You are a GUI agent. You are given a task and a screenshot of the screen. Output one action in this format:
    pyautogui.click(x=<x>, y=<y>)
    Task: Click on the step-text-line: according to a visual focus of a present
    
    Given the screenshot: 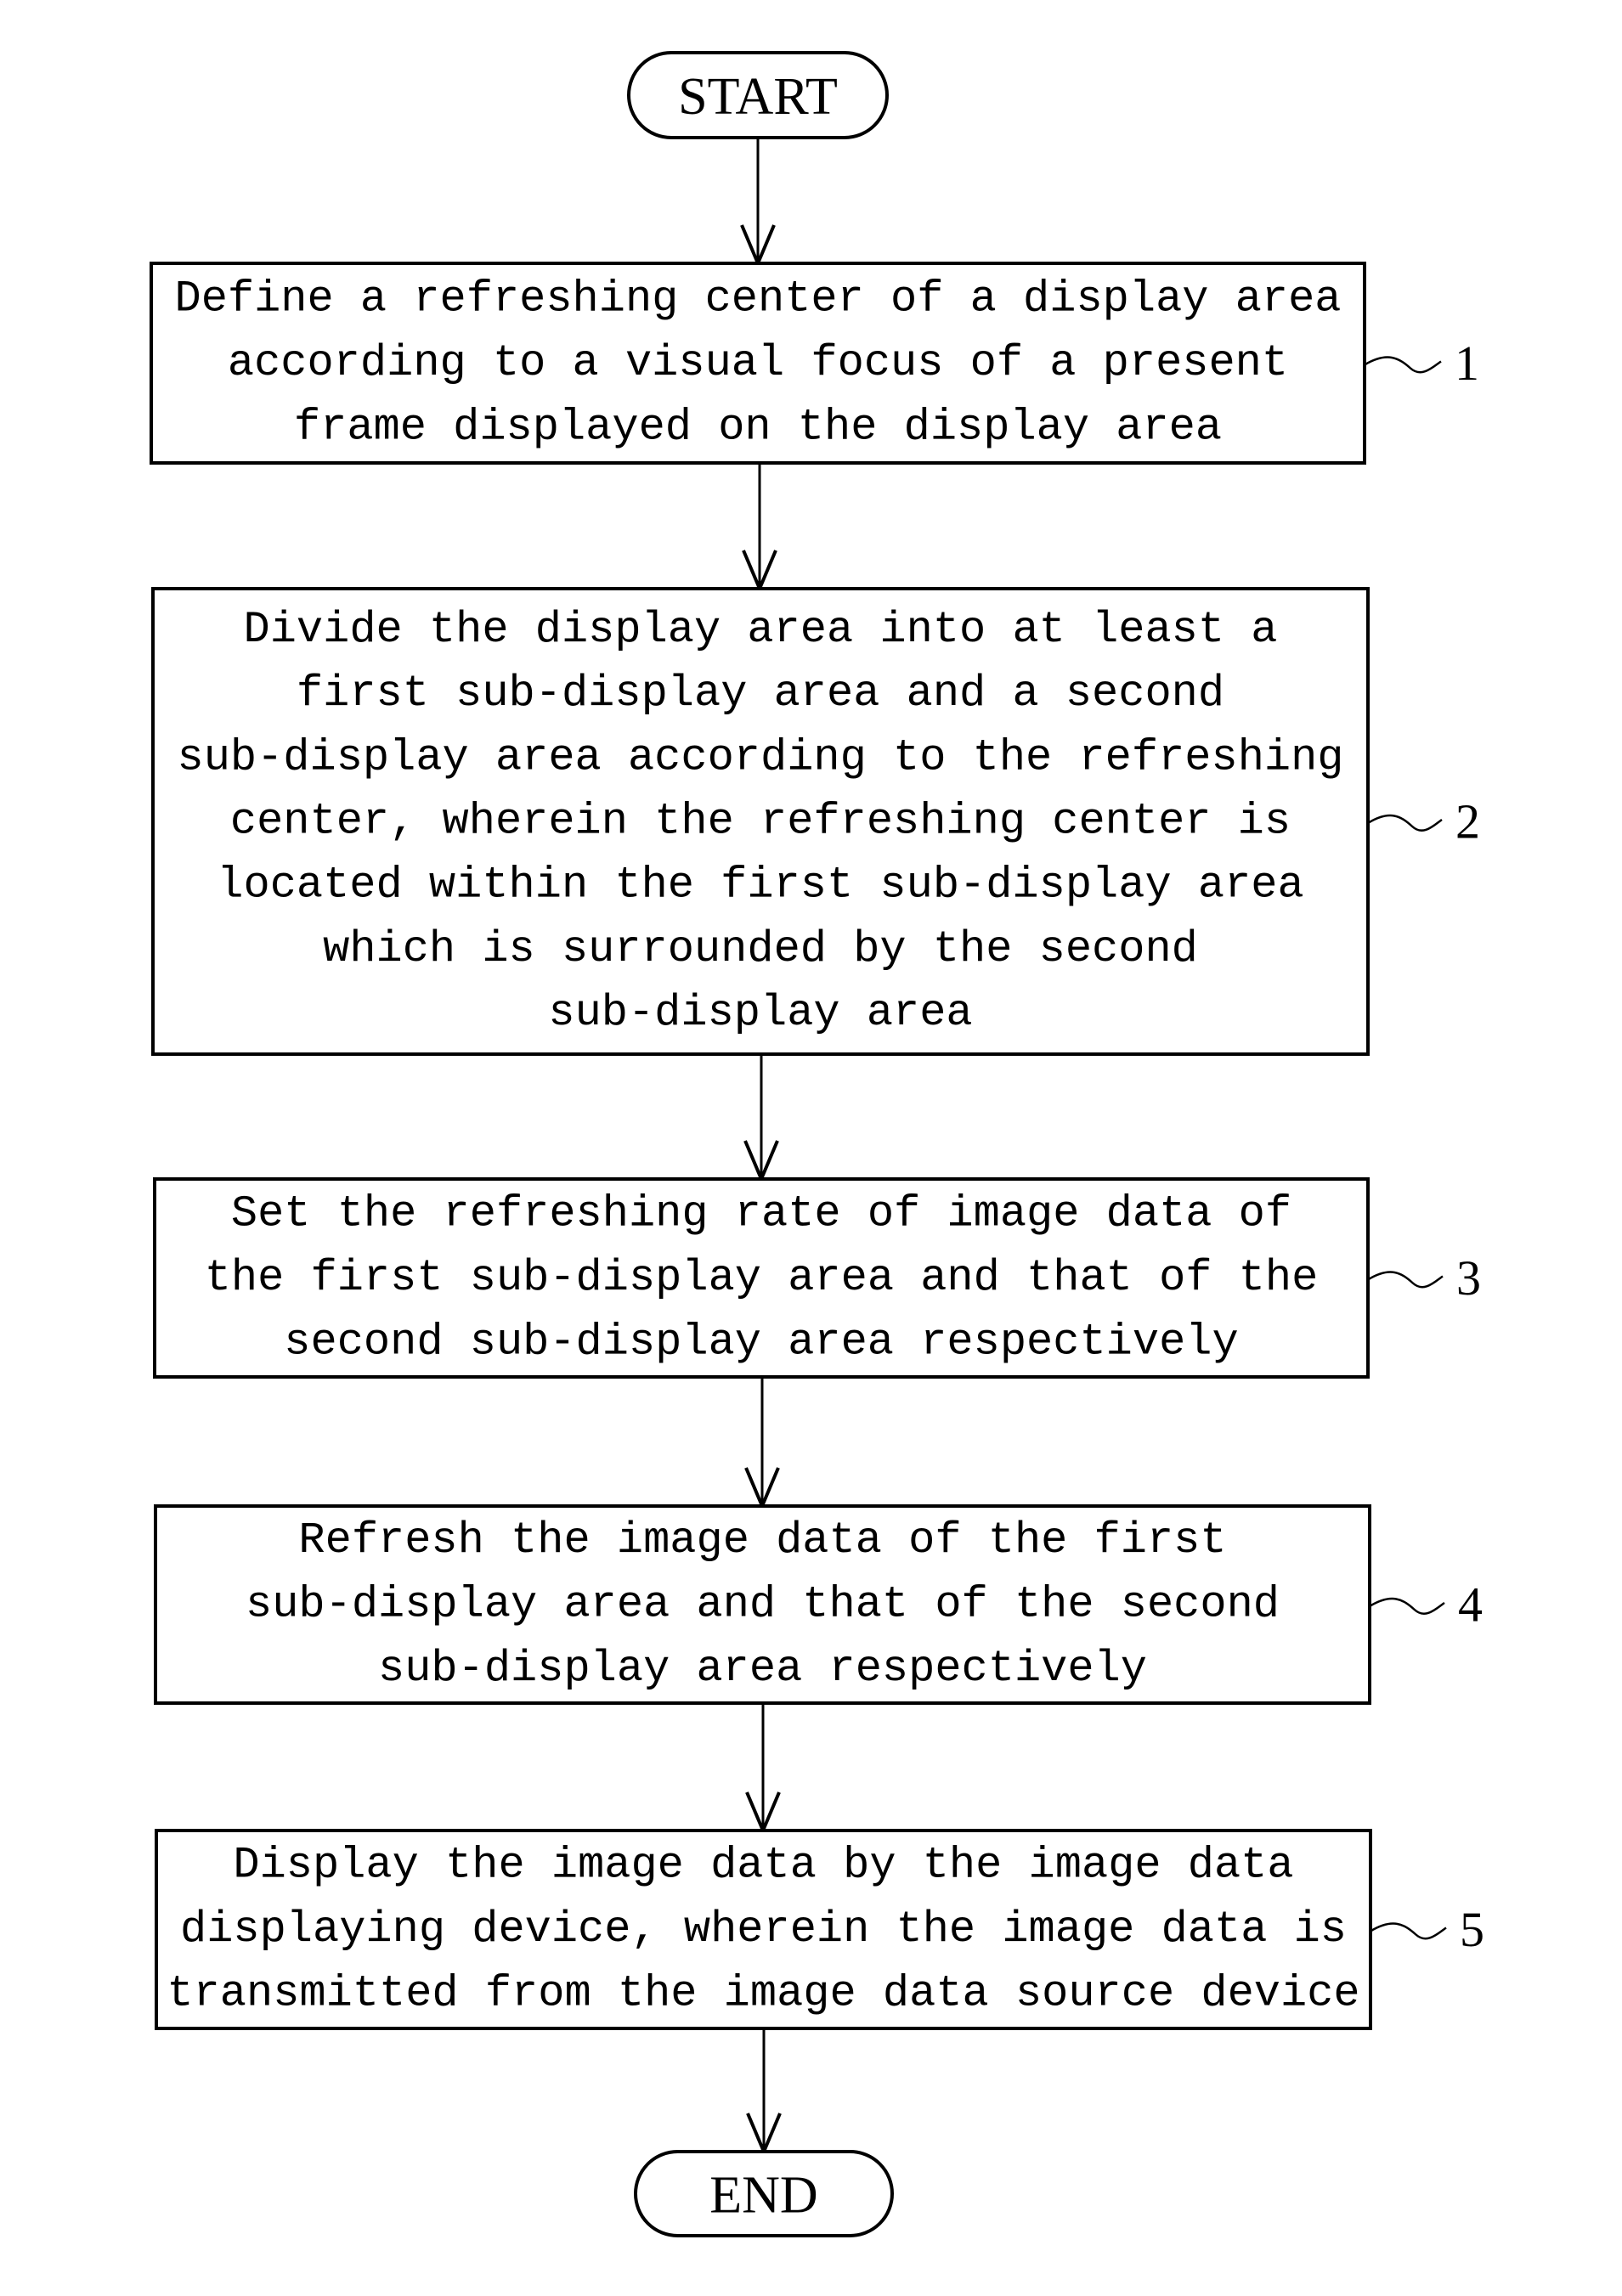 What is the action you would take?
    pyautogui.click(x=758, y=363)
    